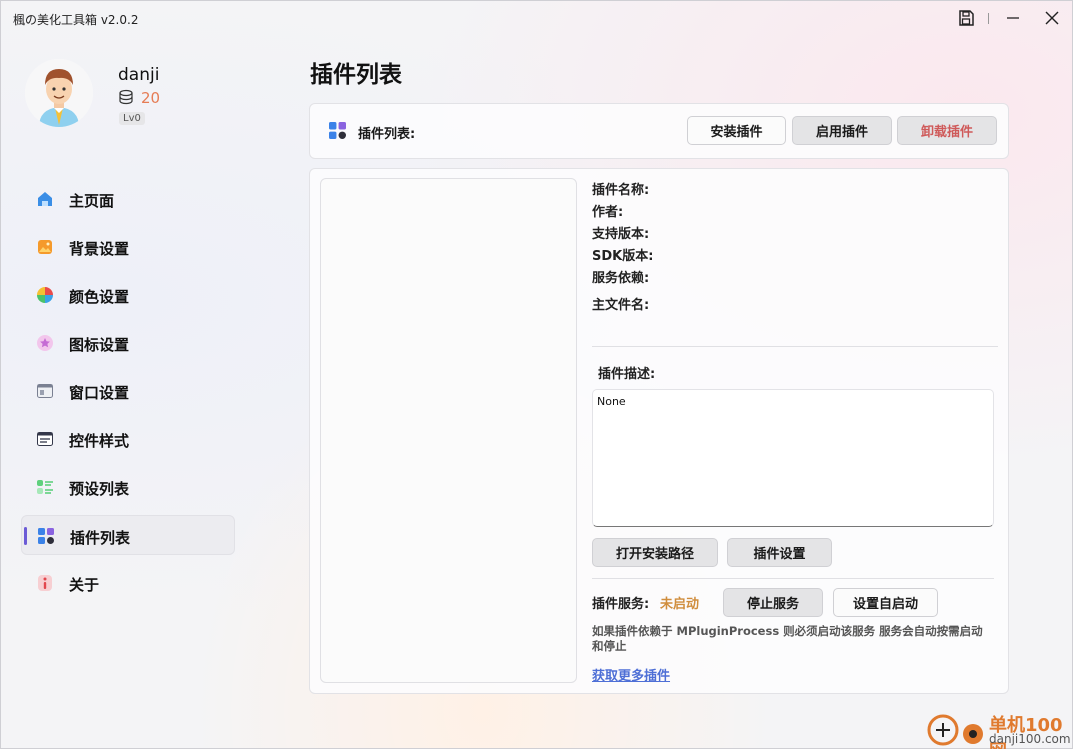 This screenshot has width=1073, height=749. I want to click on coins-icon, so click(126, 97).